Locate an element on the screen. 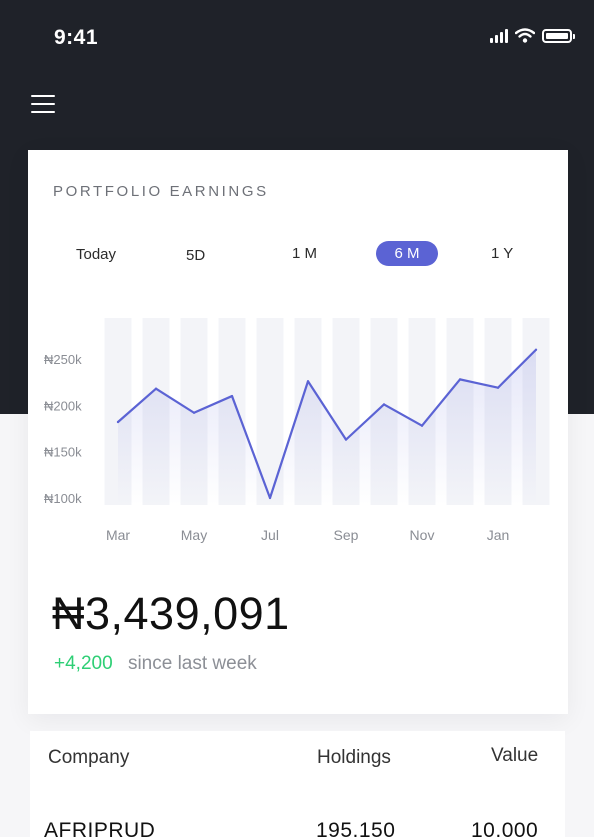 The width and height of the screenshot is (594, 837). chart-point-feb is located at coordinates (536, 349).